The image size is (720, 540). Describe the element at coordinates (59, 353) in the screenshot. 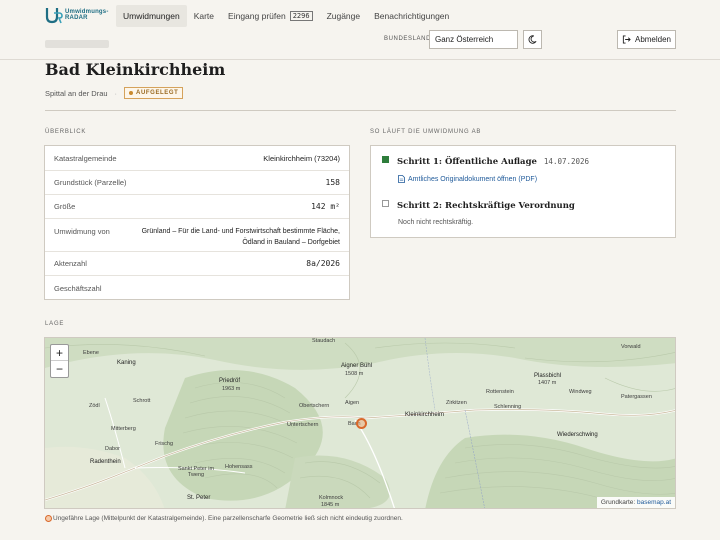

I see `zoom-in-button: +` at that location.